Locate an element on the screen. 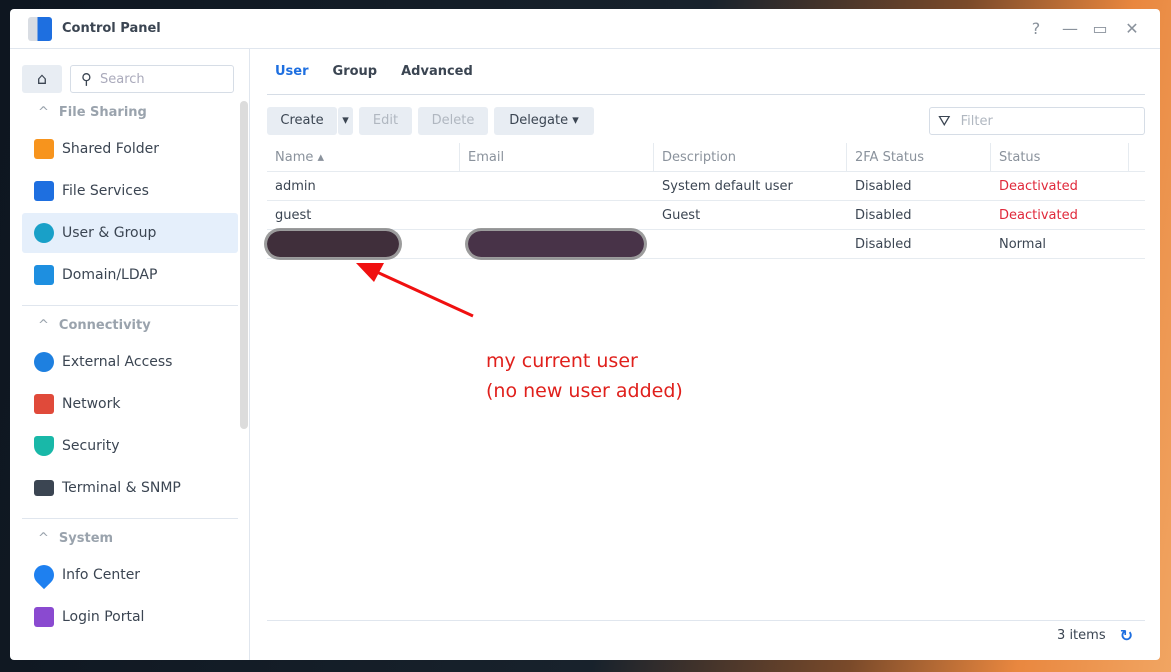  annotation-arrow is located at coordinates (415, 290).